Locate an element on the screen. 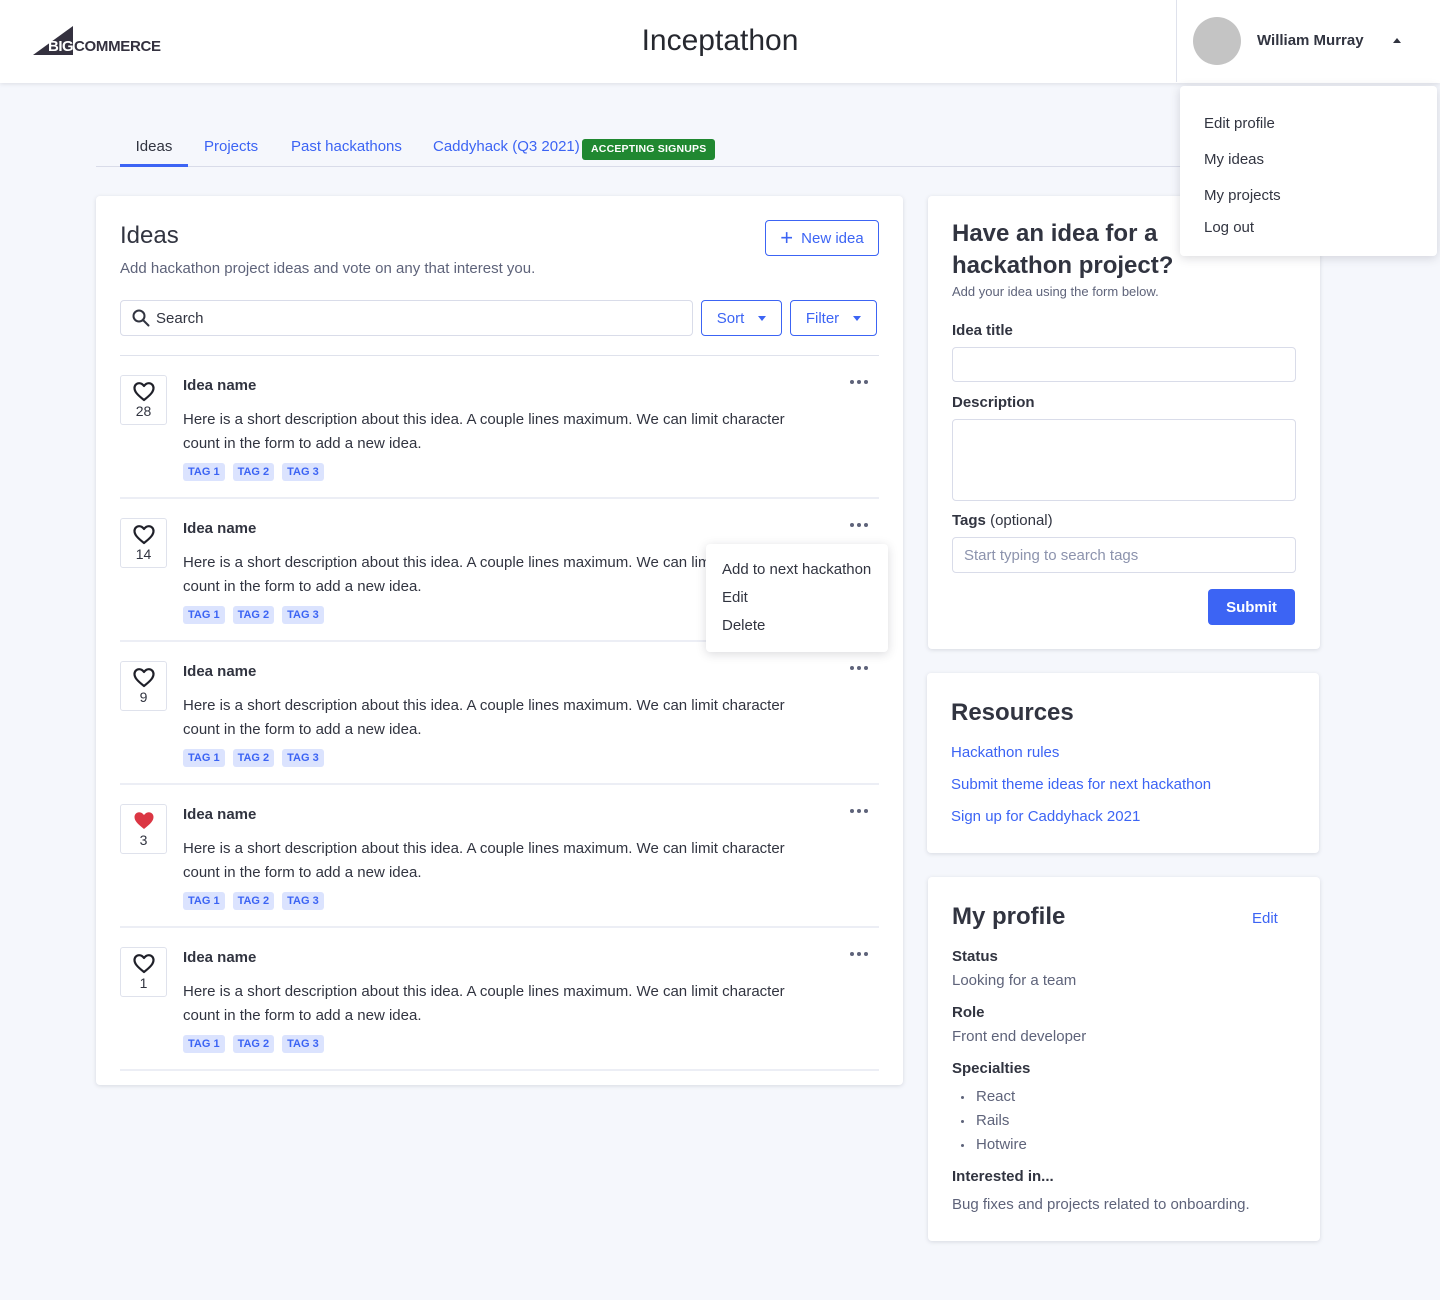 Image resolution: width=1440 pixels, height=1300 pixels. idea-title-input is located at coordinates (1124, 364).